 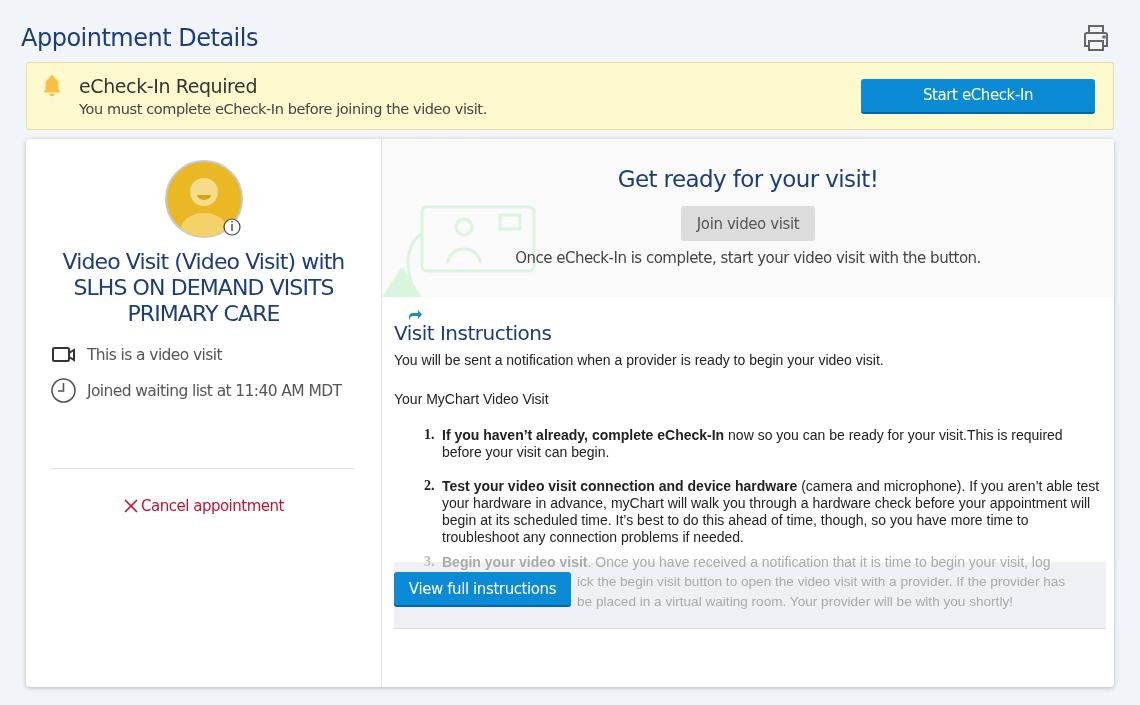 What do you see at coordinates (639, 360) in the screenshot?
I see `instructions-intro: You will be sent a notification when a provider is ready to begin your video visit.` at bounding box center [639, 360].